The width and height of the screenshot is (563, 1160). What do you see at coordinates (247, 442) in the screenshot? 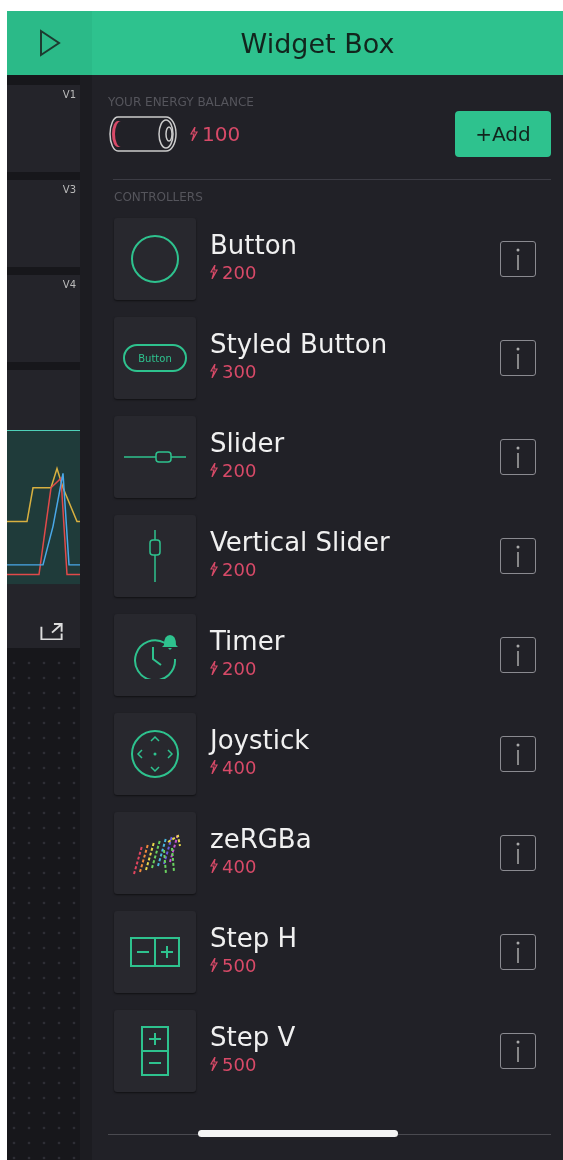
I see `widget-name: Slider` at bounding box center [247, 442].